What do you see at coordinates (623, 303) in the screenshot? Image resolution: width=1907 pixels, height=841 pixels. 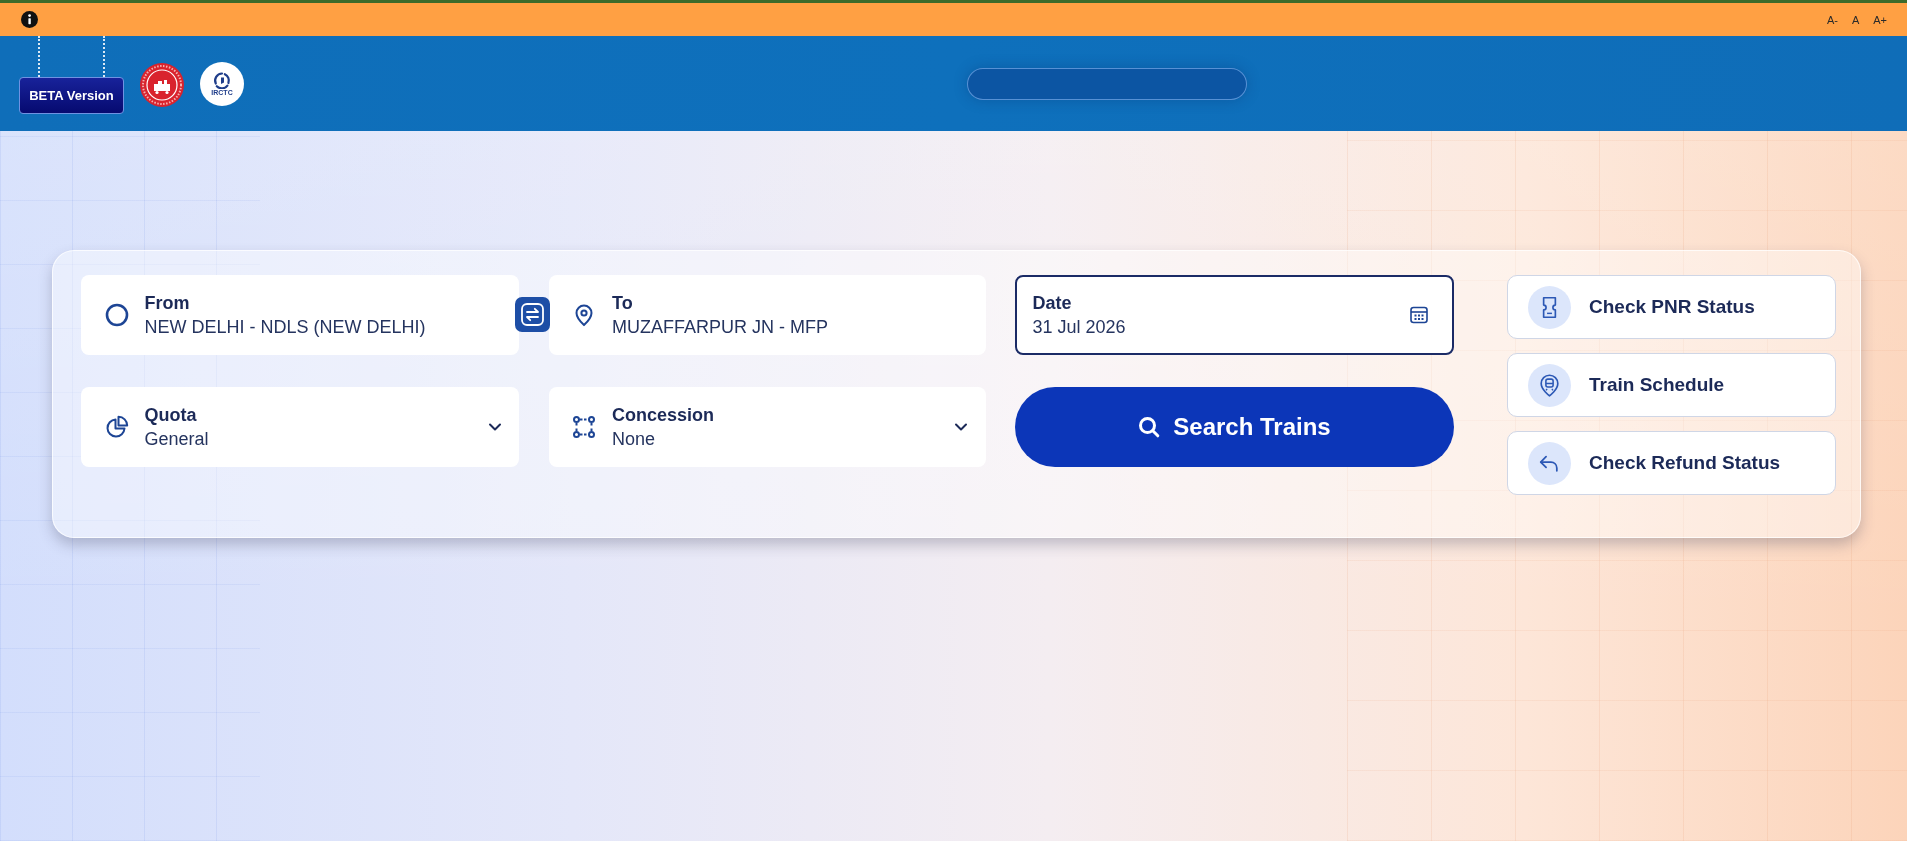 I see `field-label: To` at bounding box center [623, 303].